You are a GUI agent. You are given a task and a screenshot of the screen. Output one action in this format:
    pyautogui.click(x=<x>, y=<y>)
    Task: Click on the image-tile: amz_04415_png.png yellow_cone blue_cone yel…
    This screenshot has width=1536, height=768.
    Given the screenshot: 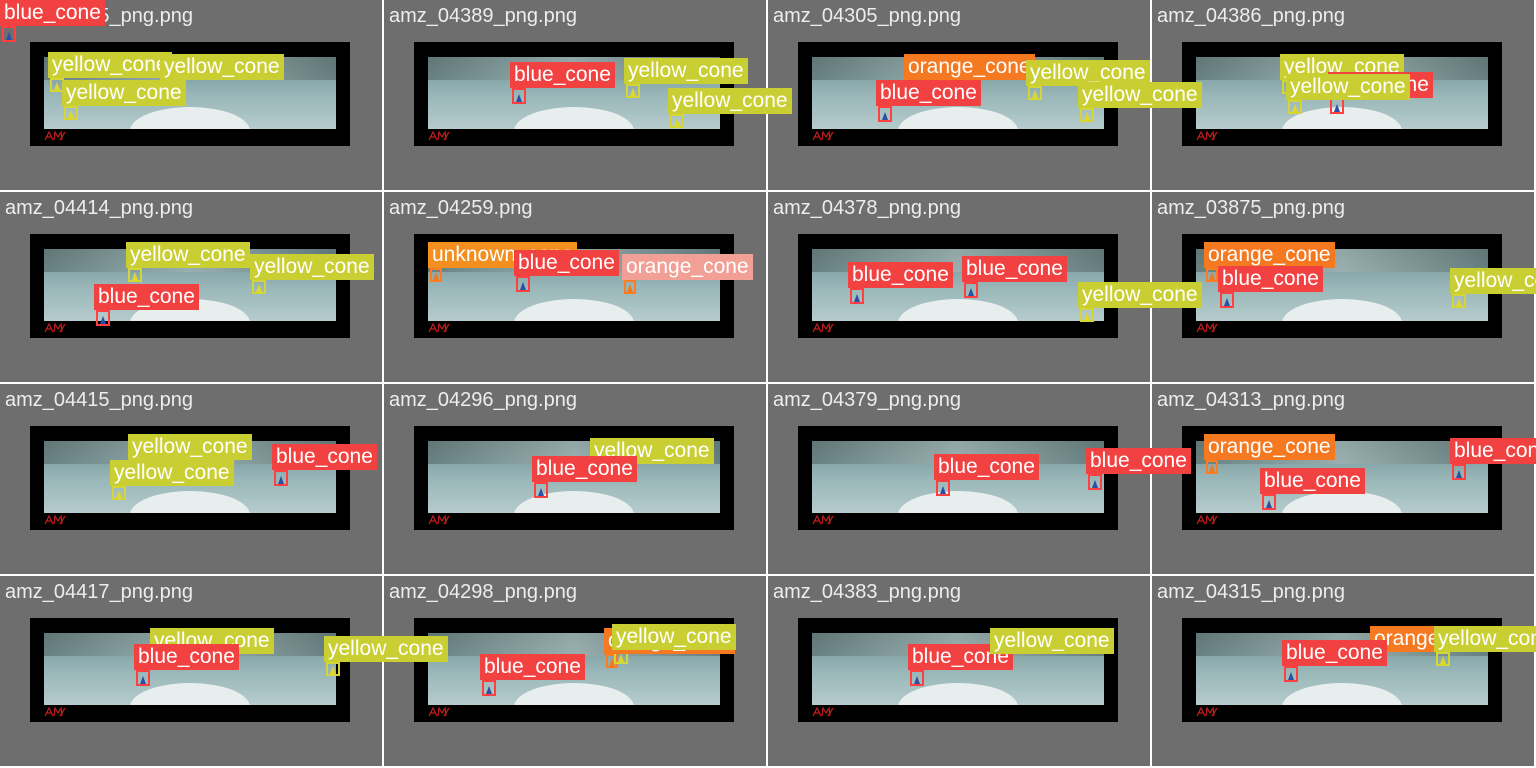 What is the action you would take?
    pyautogui.click(x=191, y=479)
    